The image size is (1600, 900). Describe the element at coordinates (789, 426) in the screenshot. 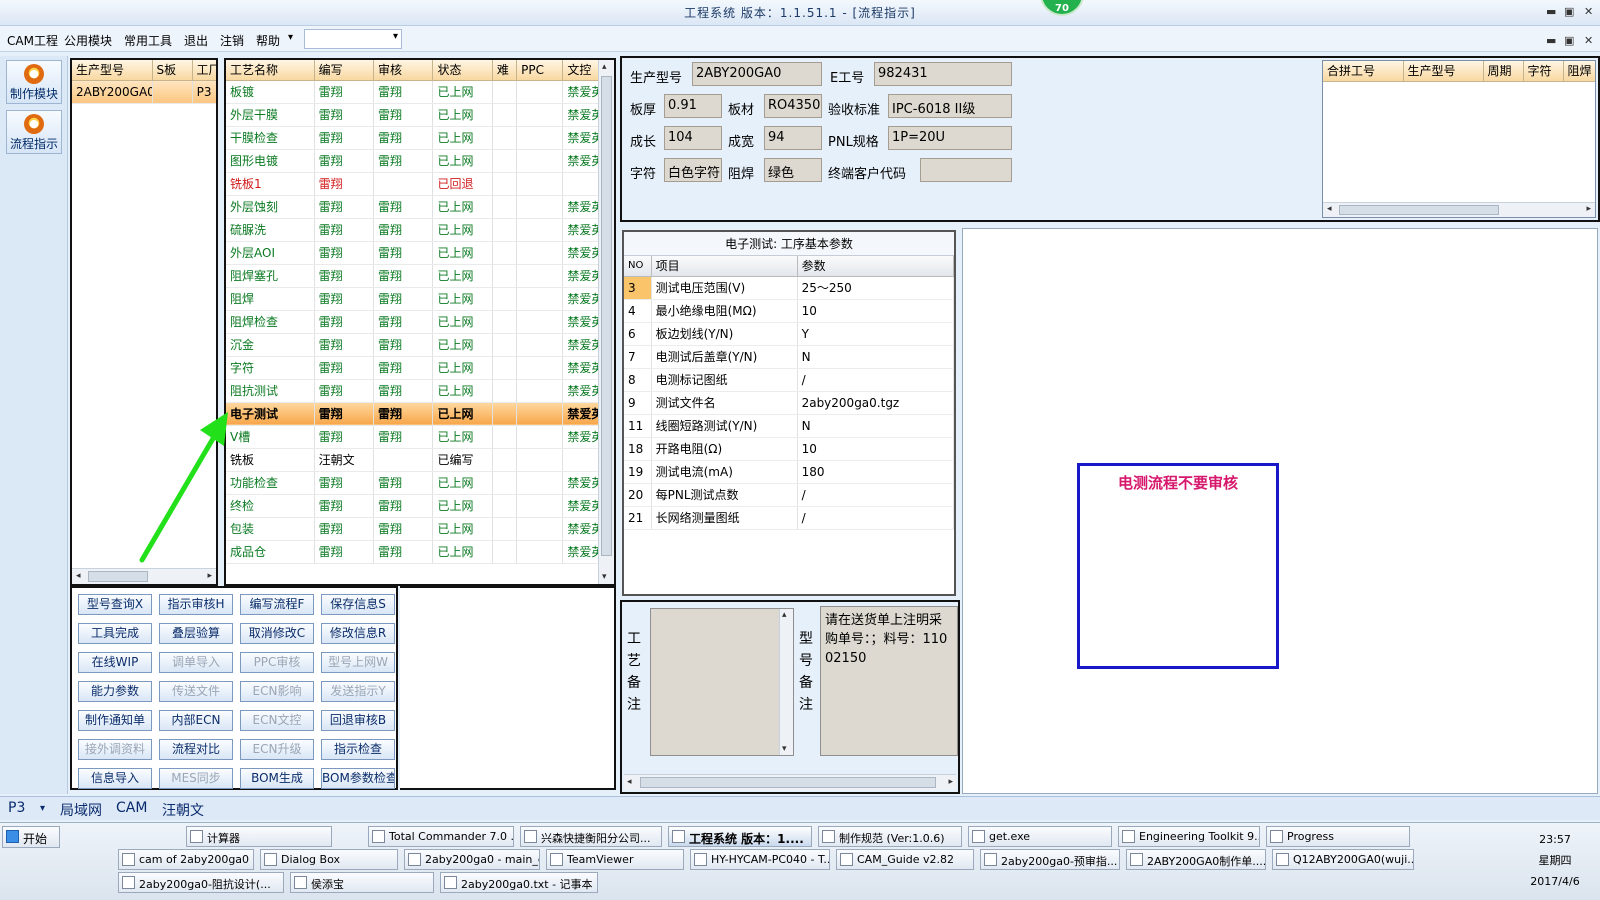

I see `table-row: 11 线圈短路测试(Y/N) N` at that location.